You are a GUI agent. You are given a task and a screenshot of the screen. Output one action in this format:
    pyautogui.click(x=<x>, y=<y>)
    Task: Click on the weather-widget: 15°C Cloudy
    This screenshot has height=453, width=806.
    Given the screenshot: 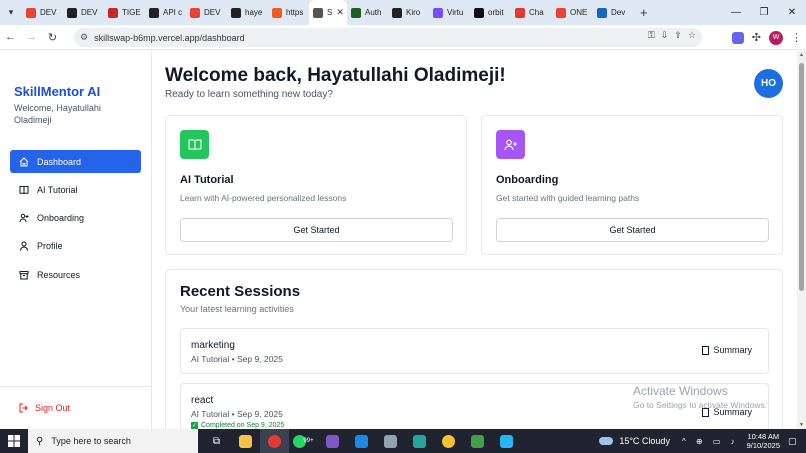 What is the action you would take?
    pyautogui.click(x=634, y=441)
    